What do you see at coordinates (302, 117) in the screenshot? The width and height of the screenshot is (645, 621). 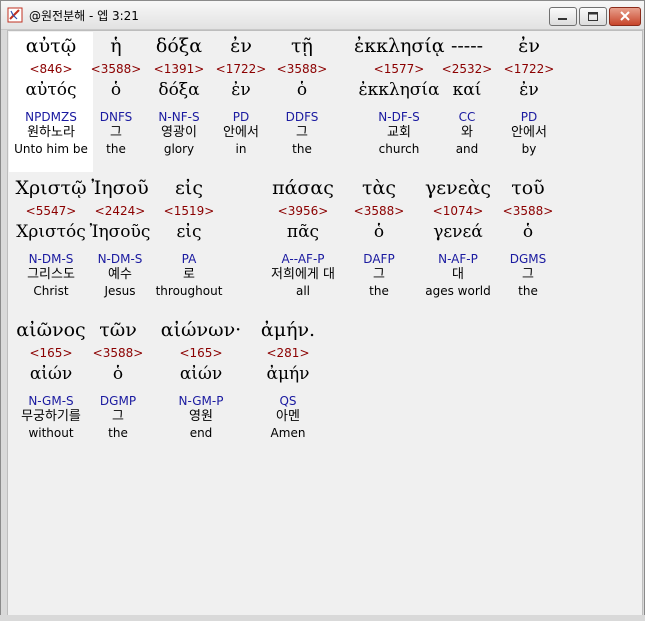 I see `parse-code: DDFS` at bounding box center [302, 117].